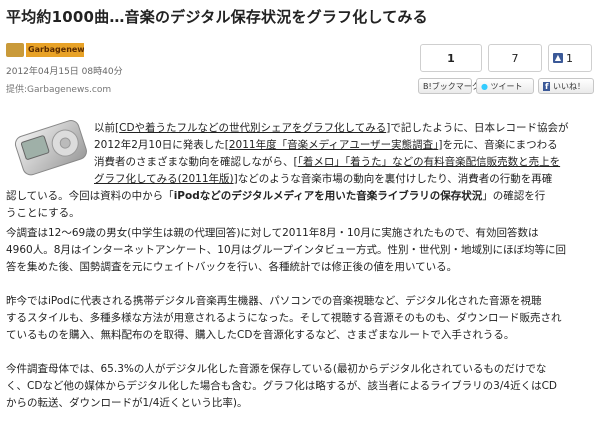 The width and height of the screenshot is (600, 442). Describe the element at coordinates (17, 90) in the screenshot. I see `source-label: 提供:` at that location.